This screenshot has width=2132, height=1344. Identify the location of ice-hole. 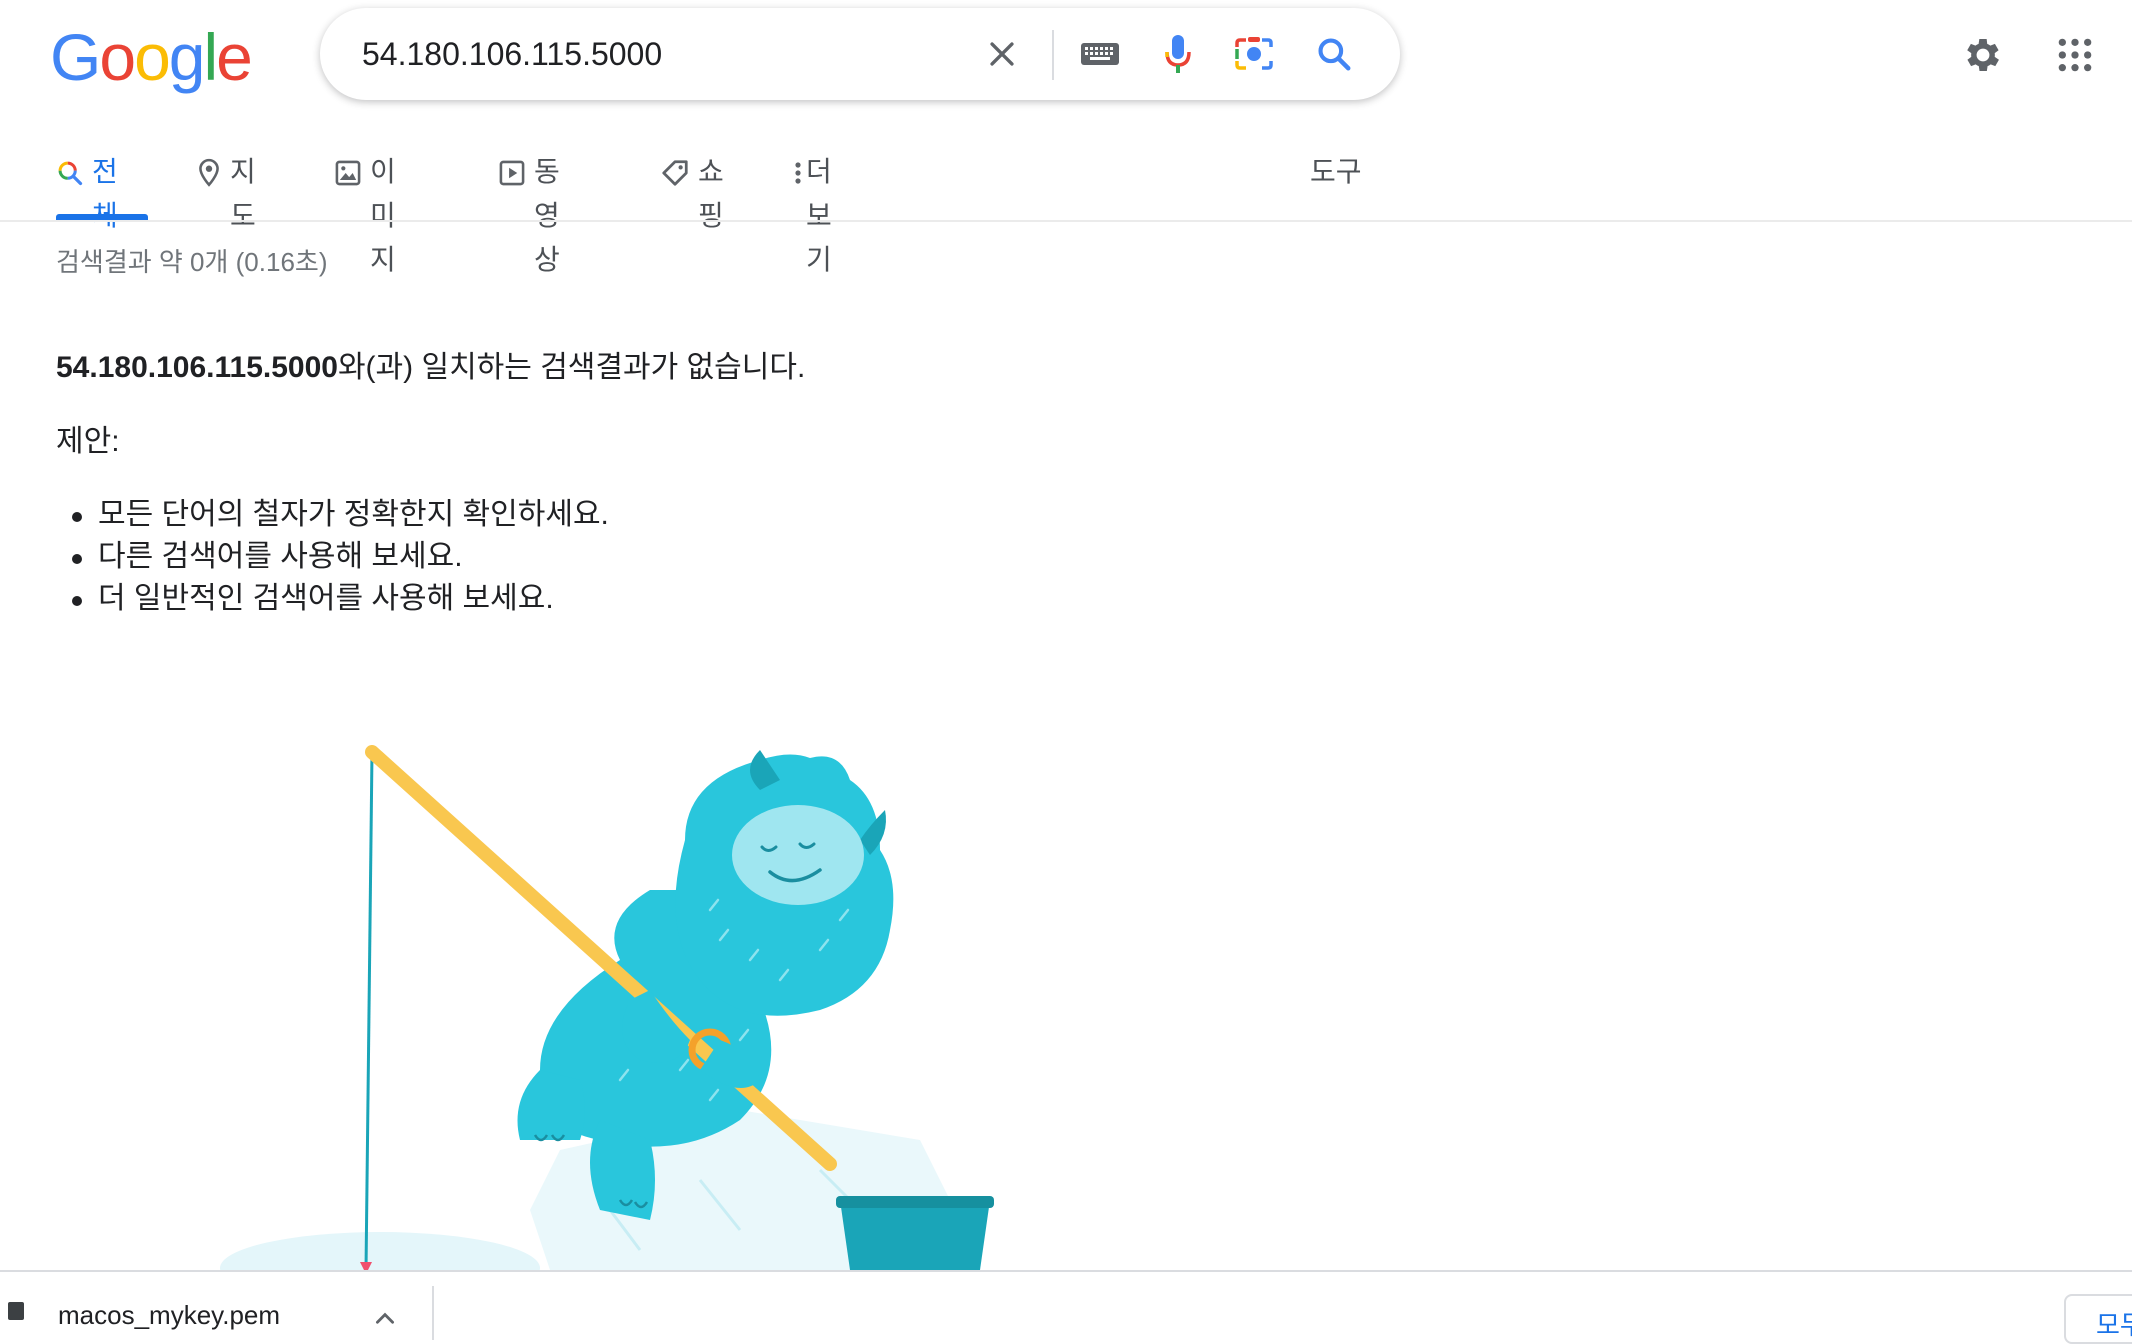
(380, 1251).